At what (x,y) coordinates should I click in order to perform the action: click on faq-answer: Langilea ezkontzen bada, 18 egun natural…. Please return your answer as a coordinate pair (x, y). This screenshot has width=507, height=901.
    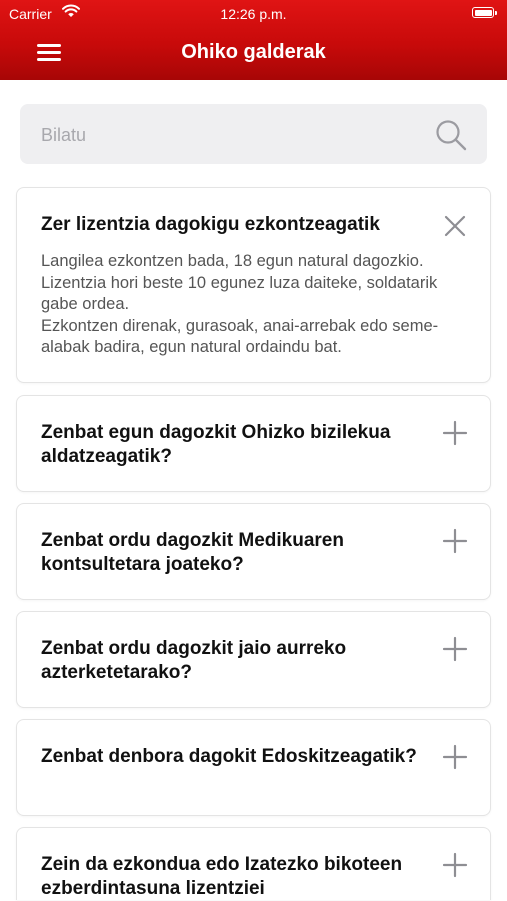
    Looking at the image, I should click on (240, 304).